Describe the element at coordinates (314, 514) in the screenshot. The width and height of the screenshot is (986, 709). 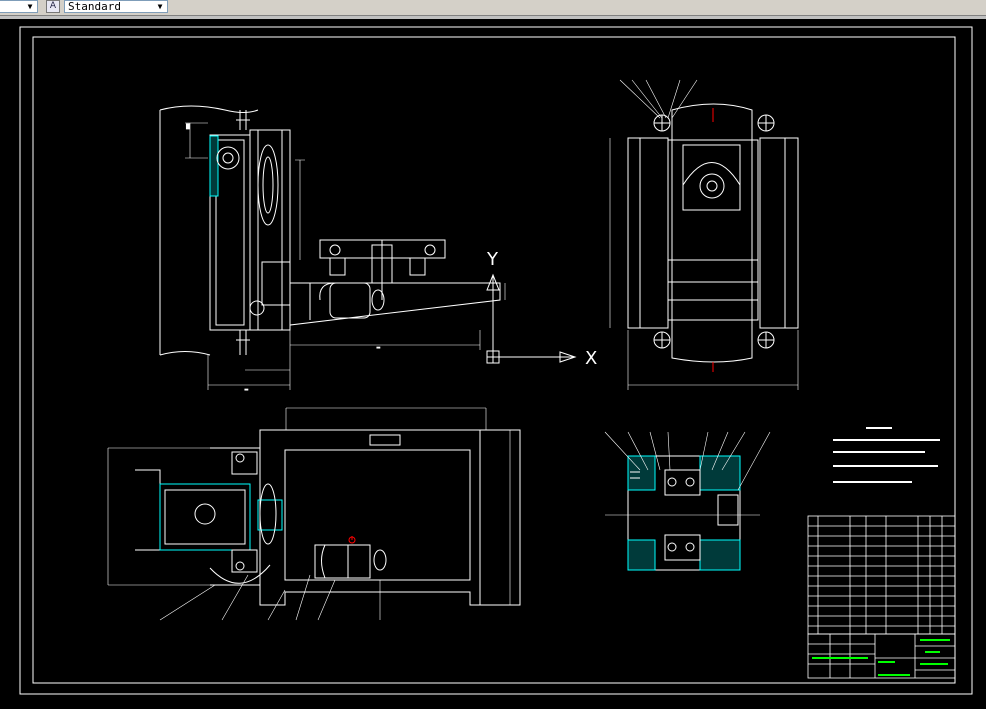
I see `plan-view` at that location.